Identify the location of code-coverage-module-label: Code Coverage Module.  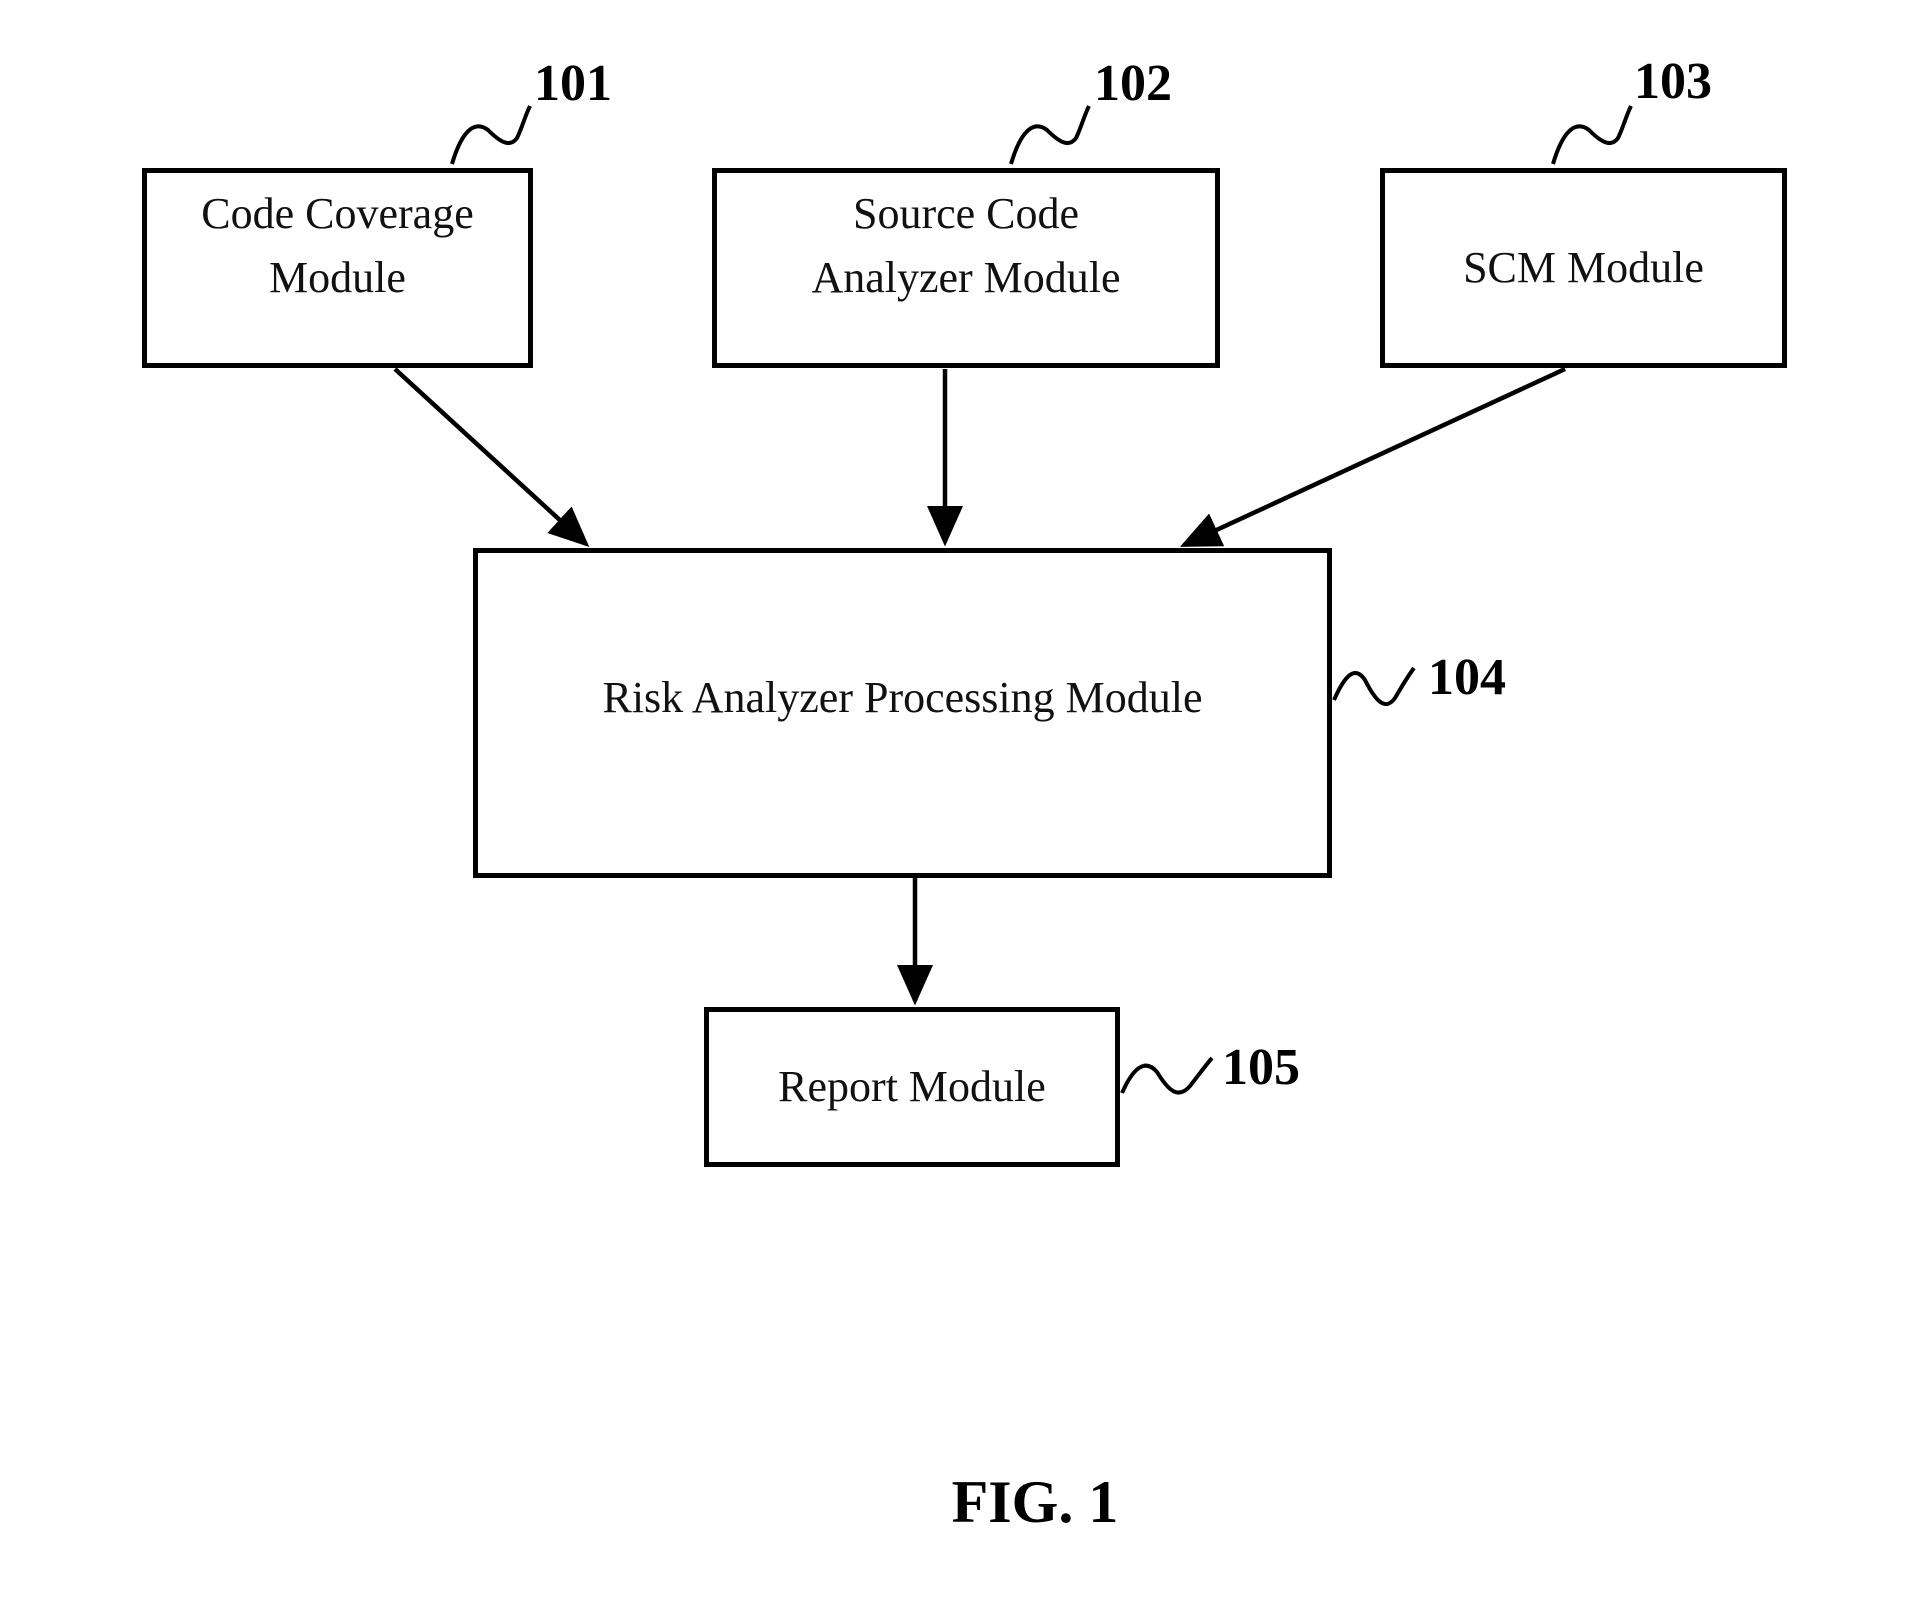
(337, 245).